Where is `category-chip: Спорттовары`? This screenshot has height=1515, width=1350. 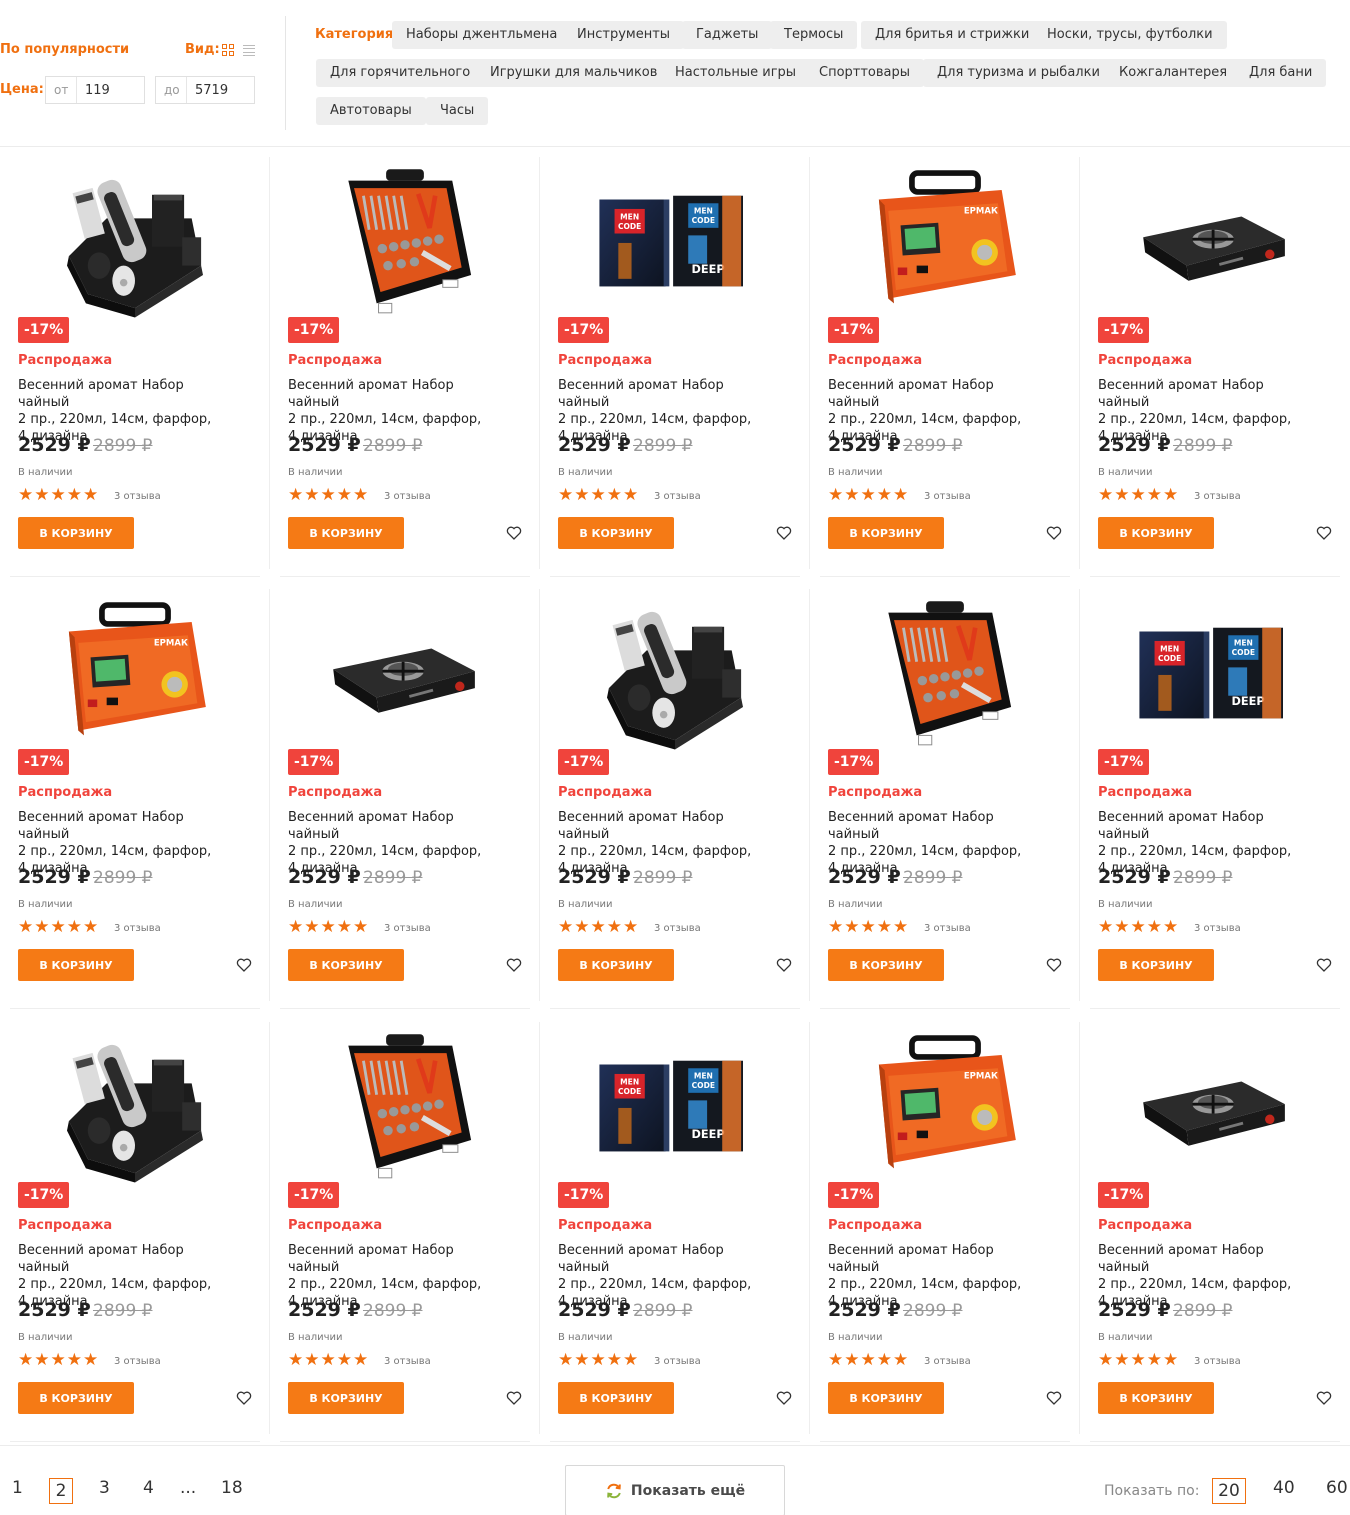
category-chip: Спорттовары is located at coordinates (865, 73).